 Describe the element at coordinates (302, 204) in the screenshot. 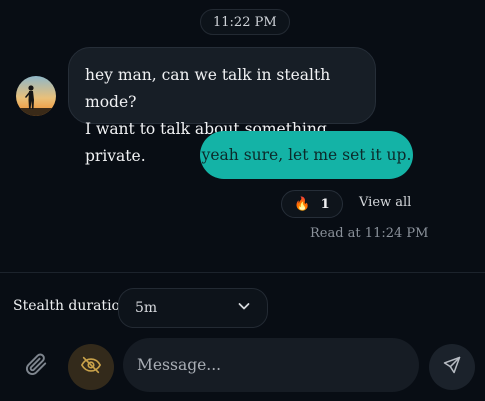

I see `fire-emoji-icon: 🔥` at that location.